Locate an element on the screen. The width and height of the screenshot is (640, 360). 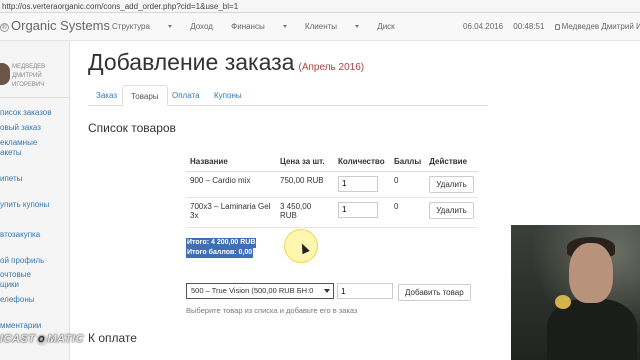
brand-name: Organic Systems is located at coordinates (60, 25).